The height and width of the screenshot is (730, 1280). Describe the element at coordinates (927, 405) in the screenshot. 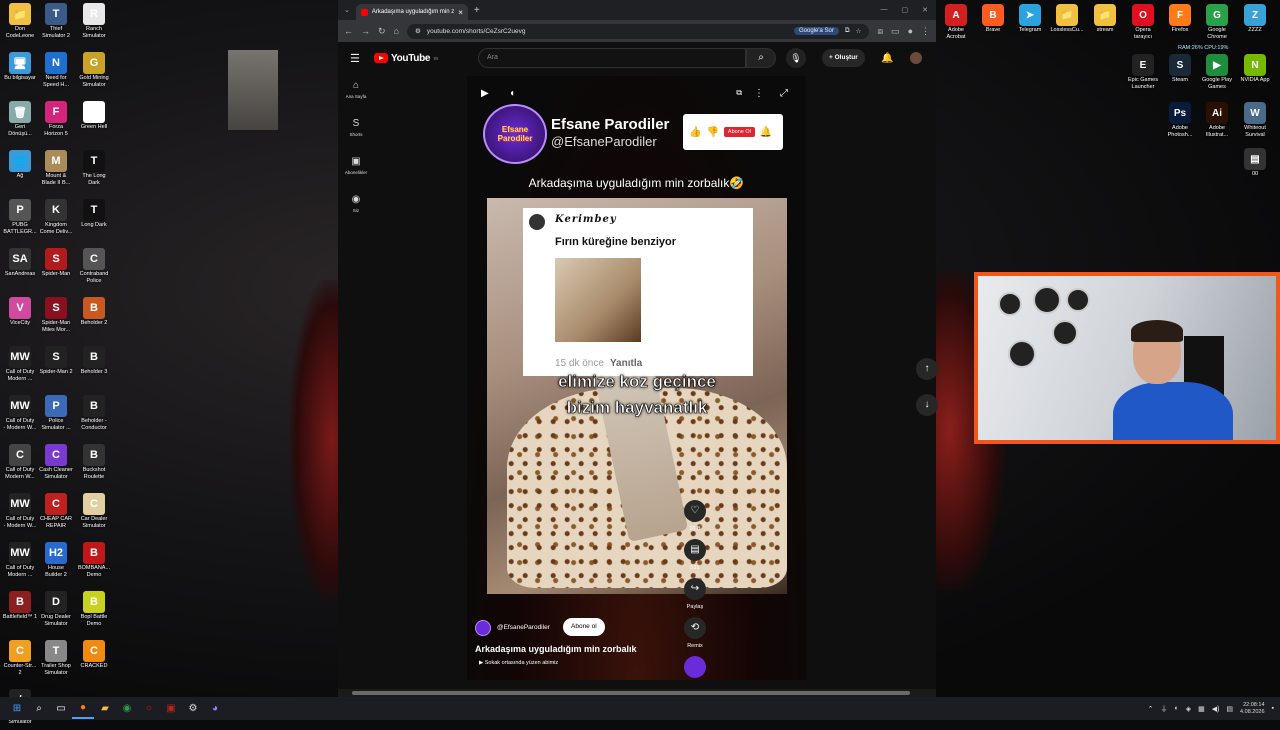

I see `next-short-button: ↓` at that location.